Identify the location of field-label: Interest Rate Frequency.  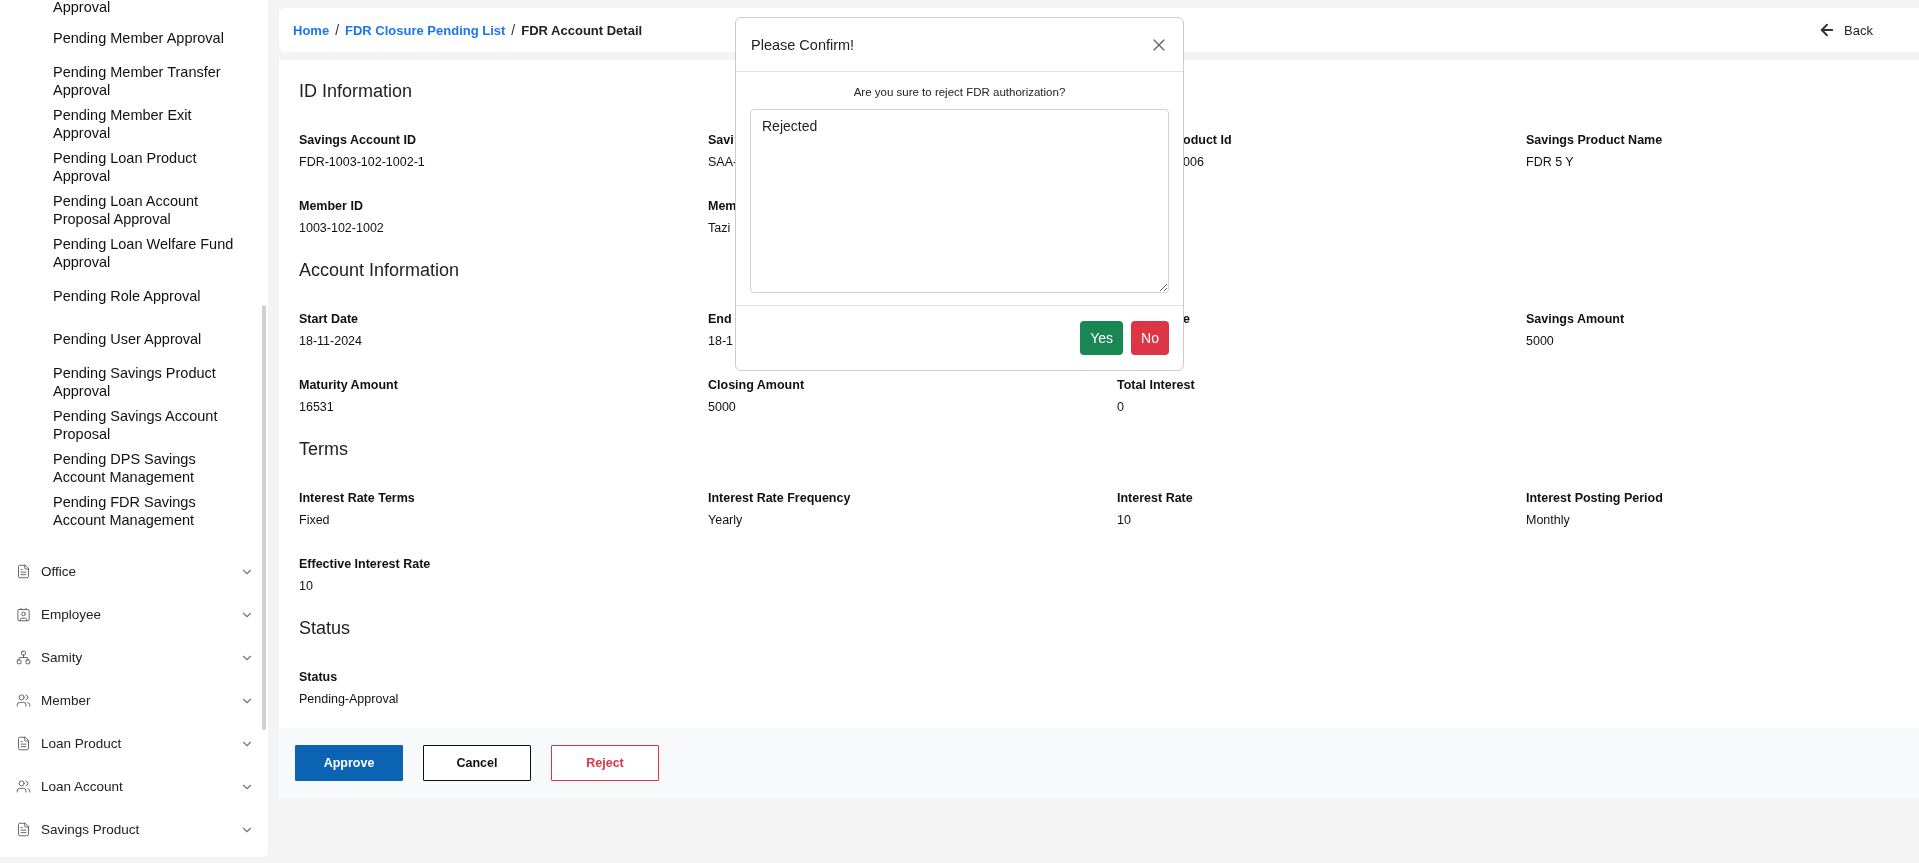
(779, 498).